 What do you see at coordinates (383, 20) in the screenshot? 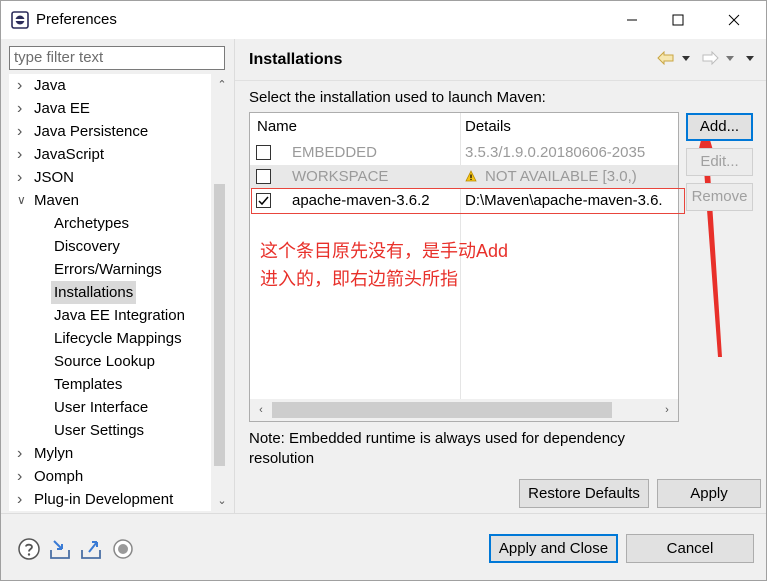
I see `title-bar: Preferences` at bounding box center [383, 20].